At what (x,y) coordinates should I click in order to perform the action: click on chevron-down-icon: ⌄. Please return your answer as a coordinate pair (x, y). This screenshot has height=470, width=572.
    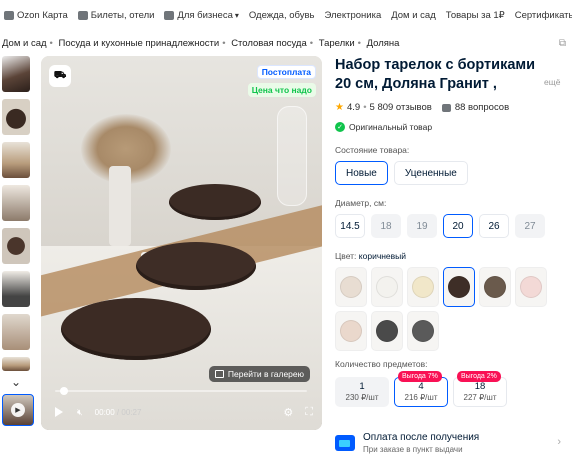
    Looking at the image, I should click on (16, 382).